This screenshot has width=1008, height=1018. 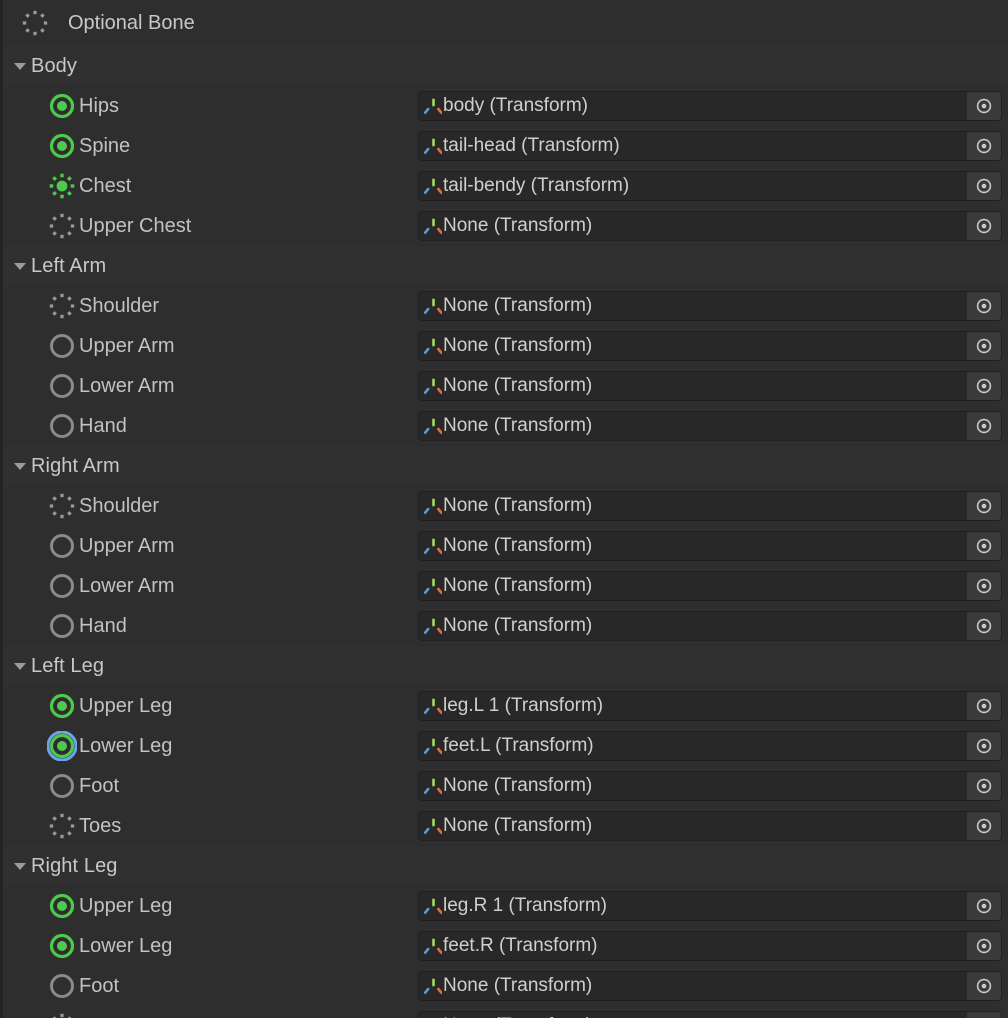 What do you see at coordinates (710, 826) in the screenshot?
I see `object-field-left-leg-toes: None (Transform)` at bounding box center [710, 826].